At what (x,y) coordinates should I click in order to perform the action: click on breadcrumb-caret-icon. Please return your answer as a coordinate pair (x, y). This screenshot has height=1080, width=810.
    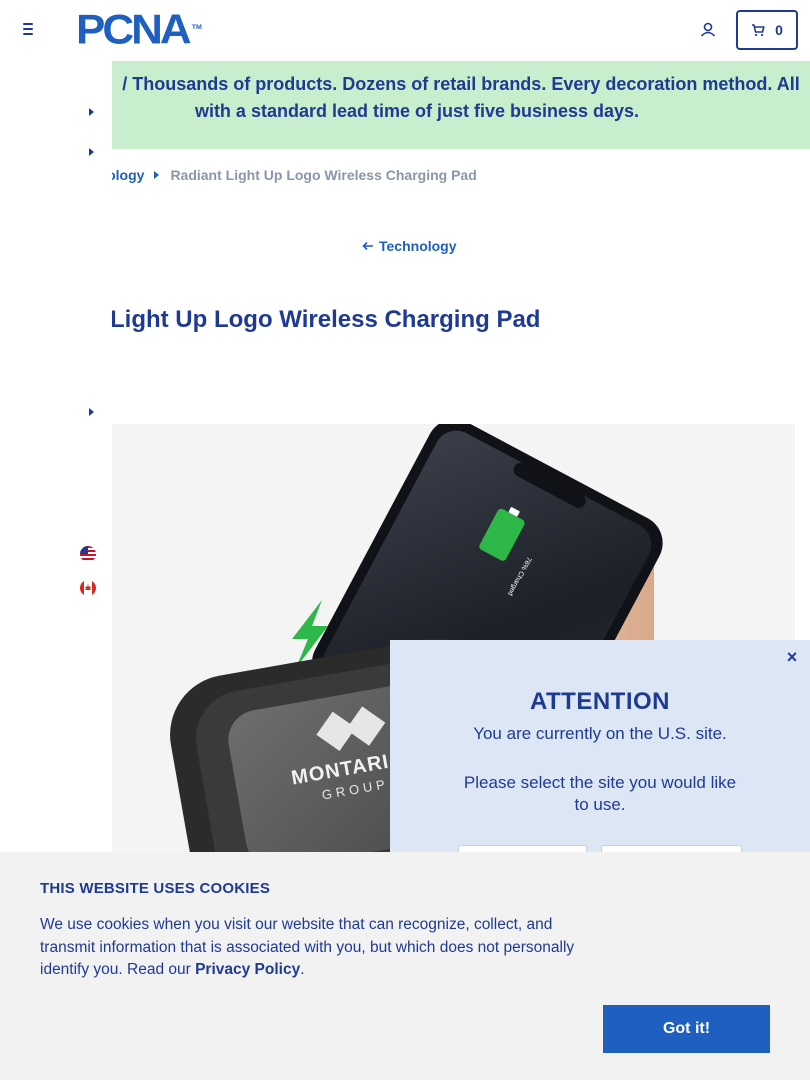
    Looking at the image, I should click on (157, 175).